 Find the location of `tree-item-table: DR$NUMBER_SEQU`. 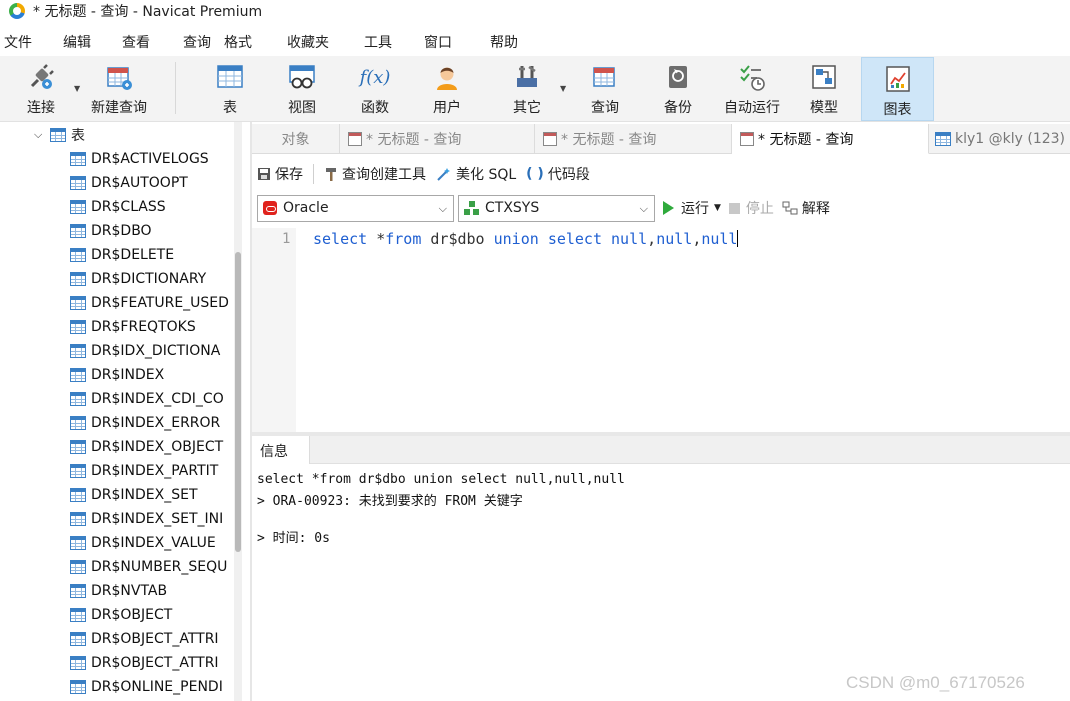

tree-item-table: DR$NUMBER_SEQU is located at coordinates (148, 567).